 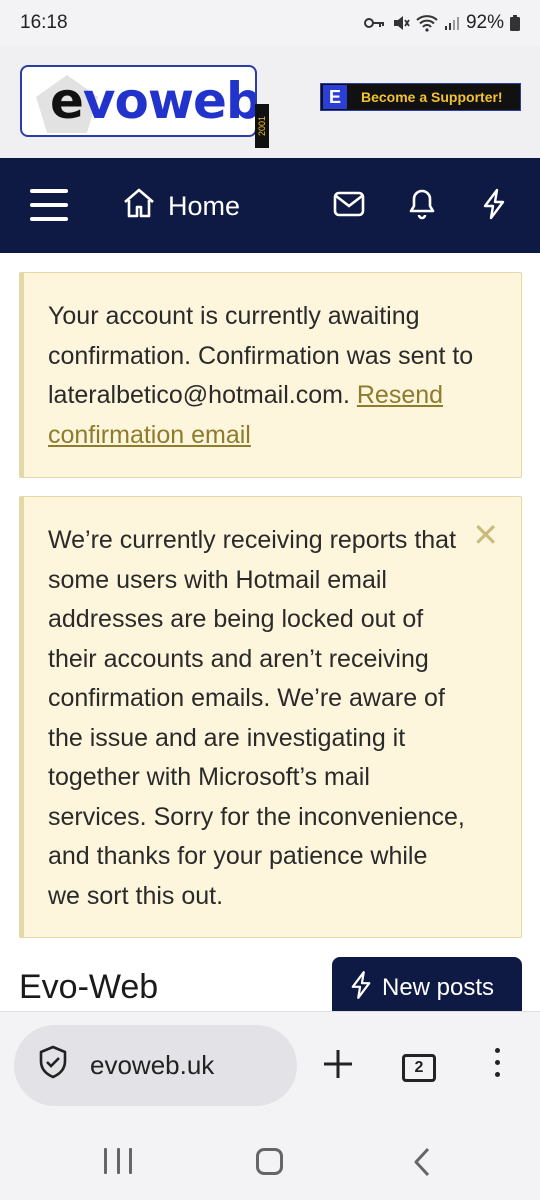 I want to click on new-posts-label: New posts, so click(x=438, y=987).